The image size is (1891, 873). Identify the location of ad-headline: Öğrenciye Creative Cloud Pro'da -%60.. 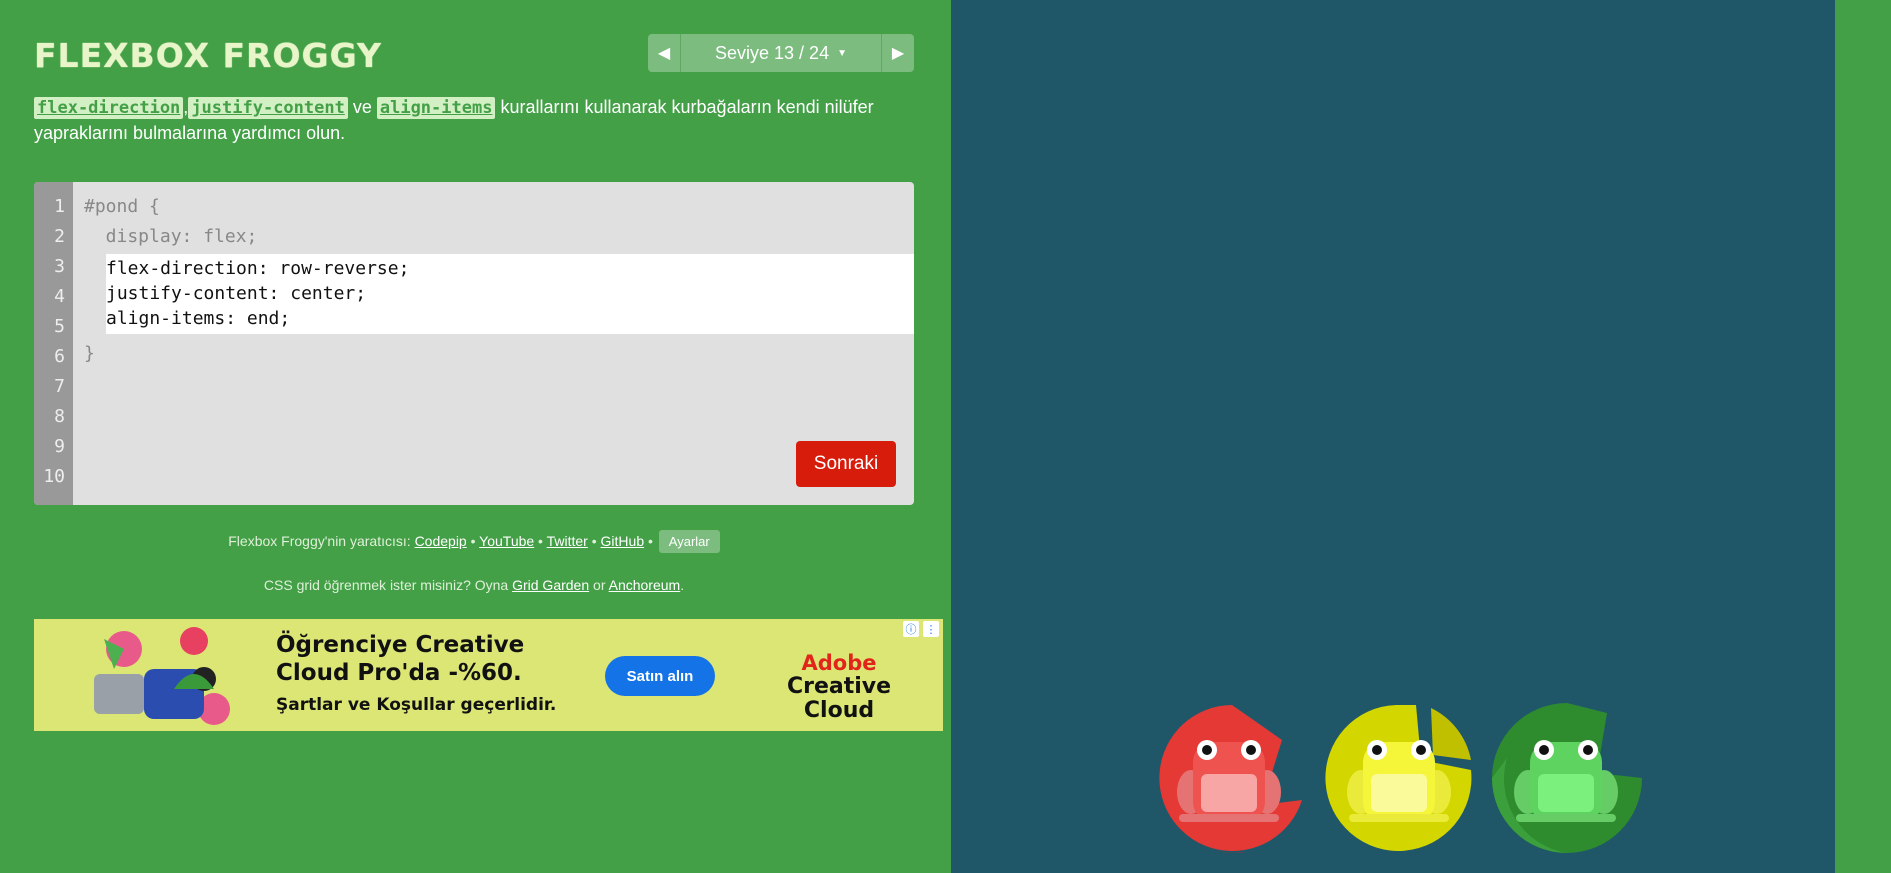
(400, 659).